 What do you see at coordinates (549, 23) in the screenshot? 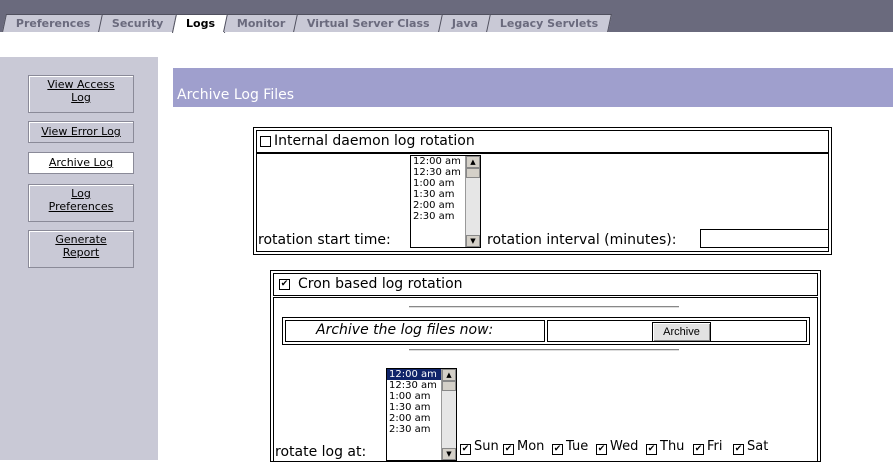
I see `tab-legacy-servlets: Legacy Servlets` at bounding box center [549, 23].